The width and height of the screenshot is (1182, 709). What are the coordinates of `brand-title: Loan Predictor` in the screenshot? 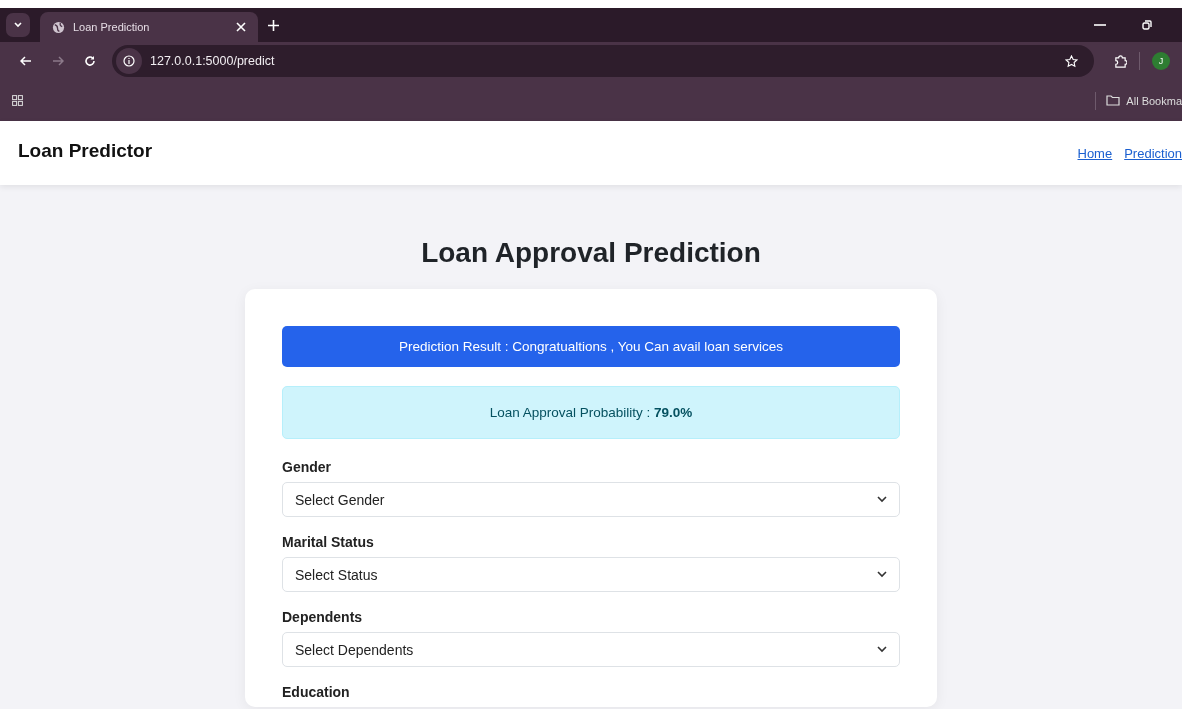 It's located at (85, 151).